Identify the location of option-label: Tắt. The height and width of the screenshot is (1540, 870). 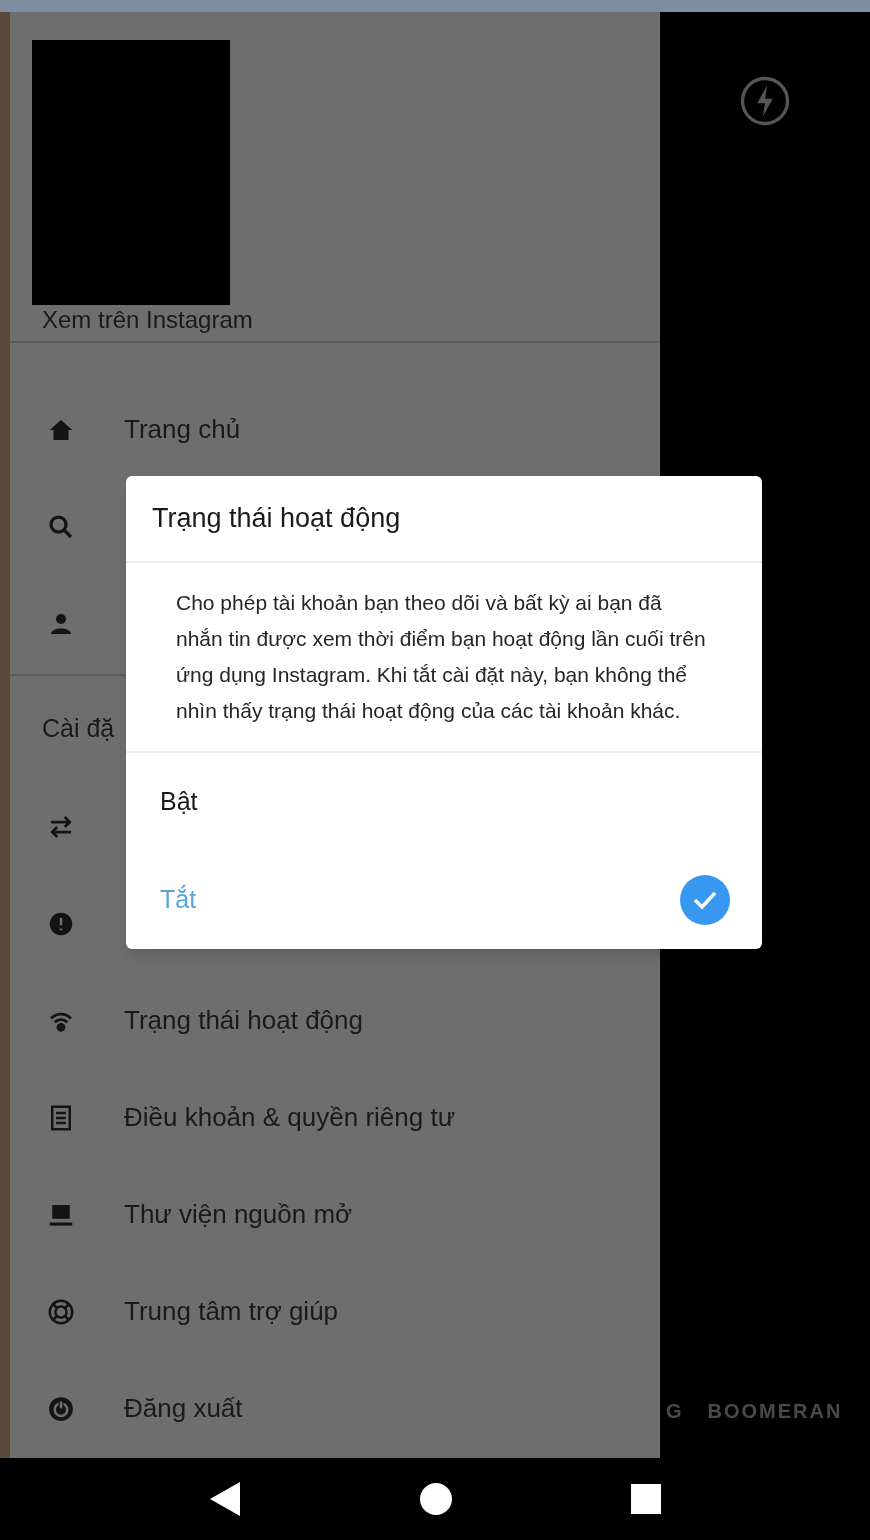
(178, 900).